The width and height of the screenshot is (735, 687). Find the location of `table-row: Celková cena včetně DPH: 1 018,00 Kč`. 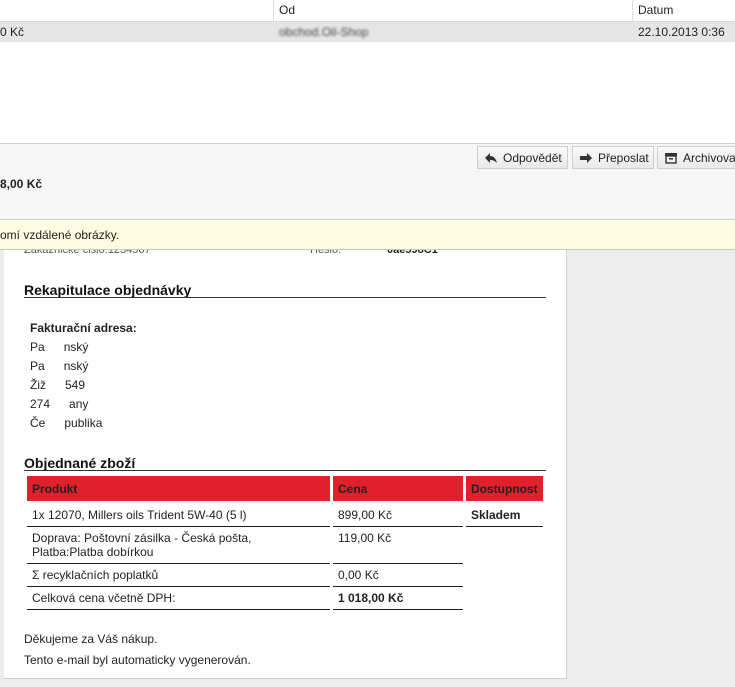

table-row: Celková cena včetně DPH: 1 018,00 Kč is located at coordinates (285, 598).